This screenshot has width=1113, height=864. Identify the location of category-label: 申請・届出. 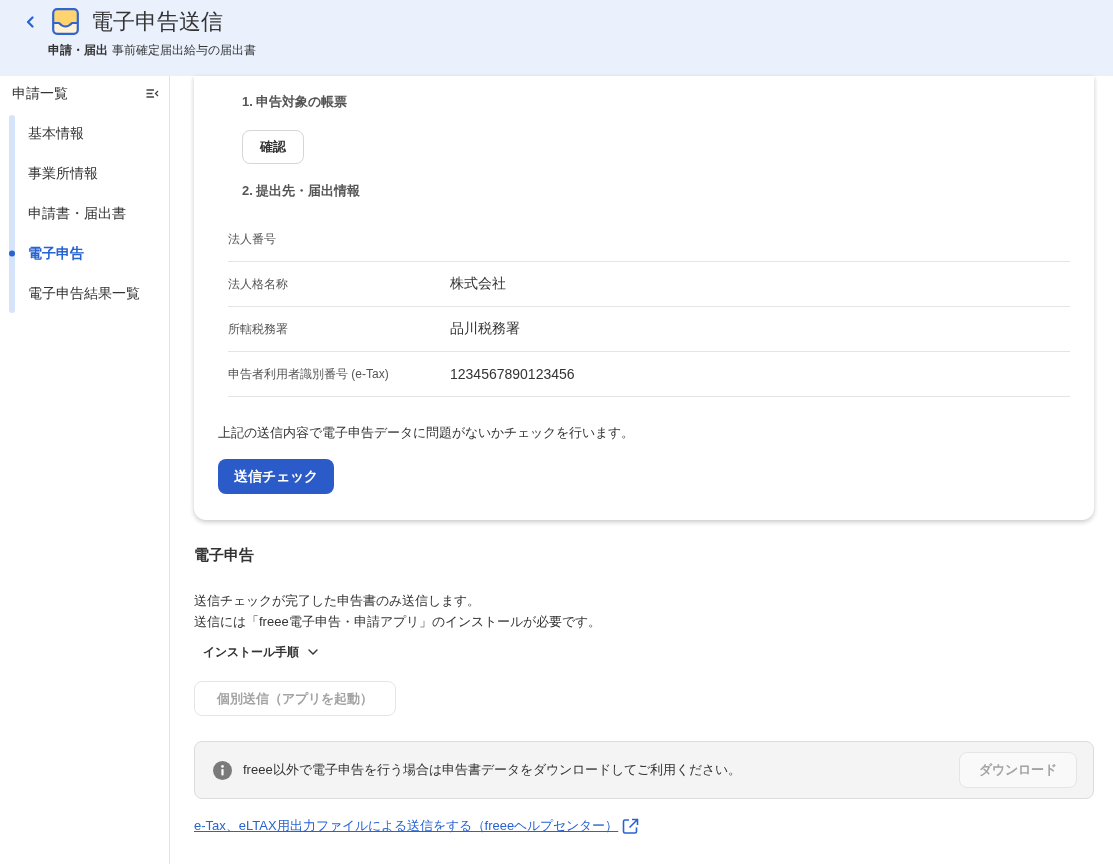
(78, 50).